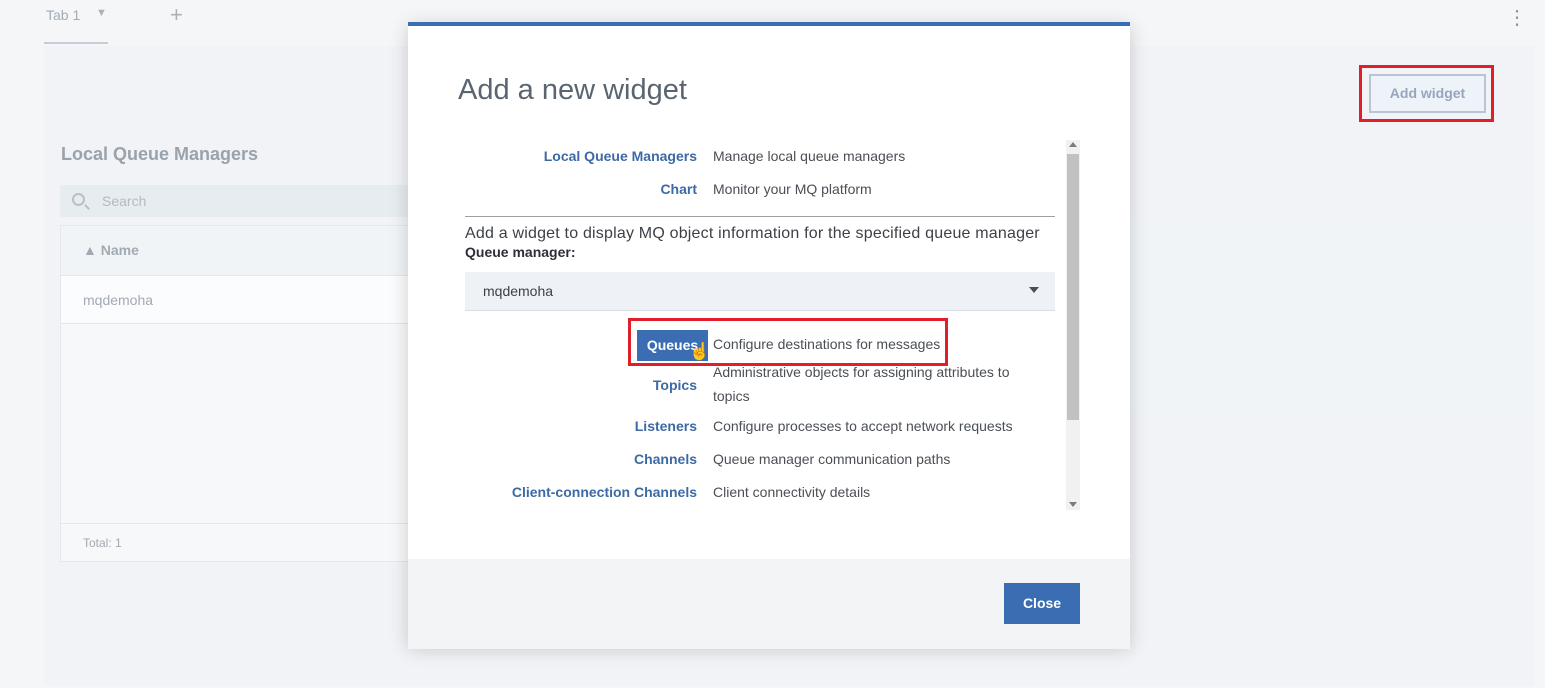  What do you see at coordinates (102, 543) in the screenshot?
I see `total-count: Total: 1` at bounding box center [102, 543].